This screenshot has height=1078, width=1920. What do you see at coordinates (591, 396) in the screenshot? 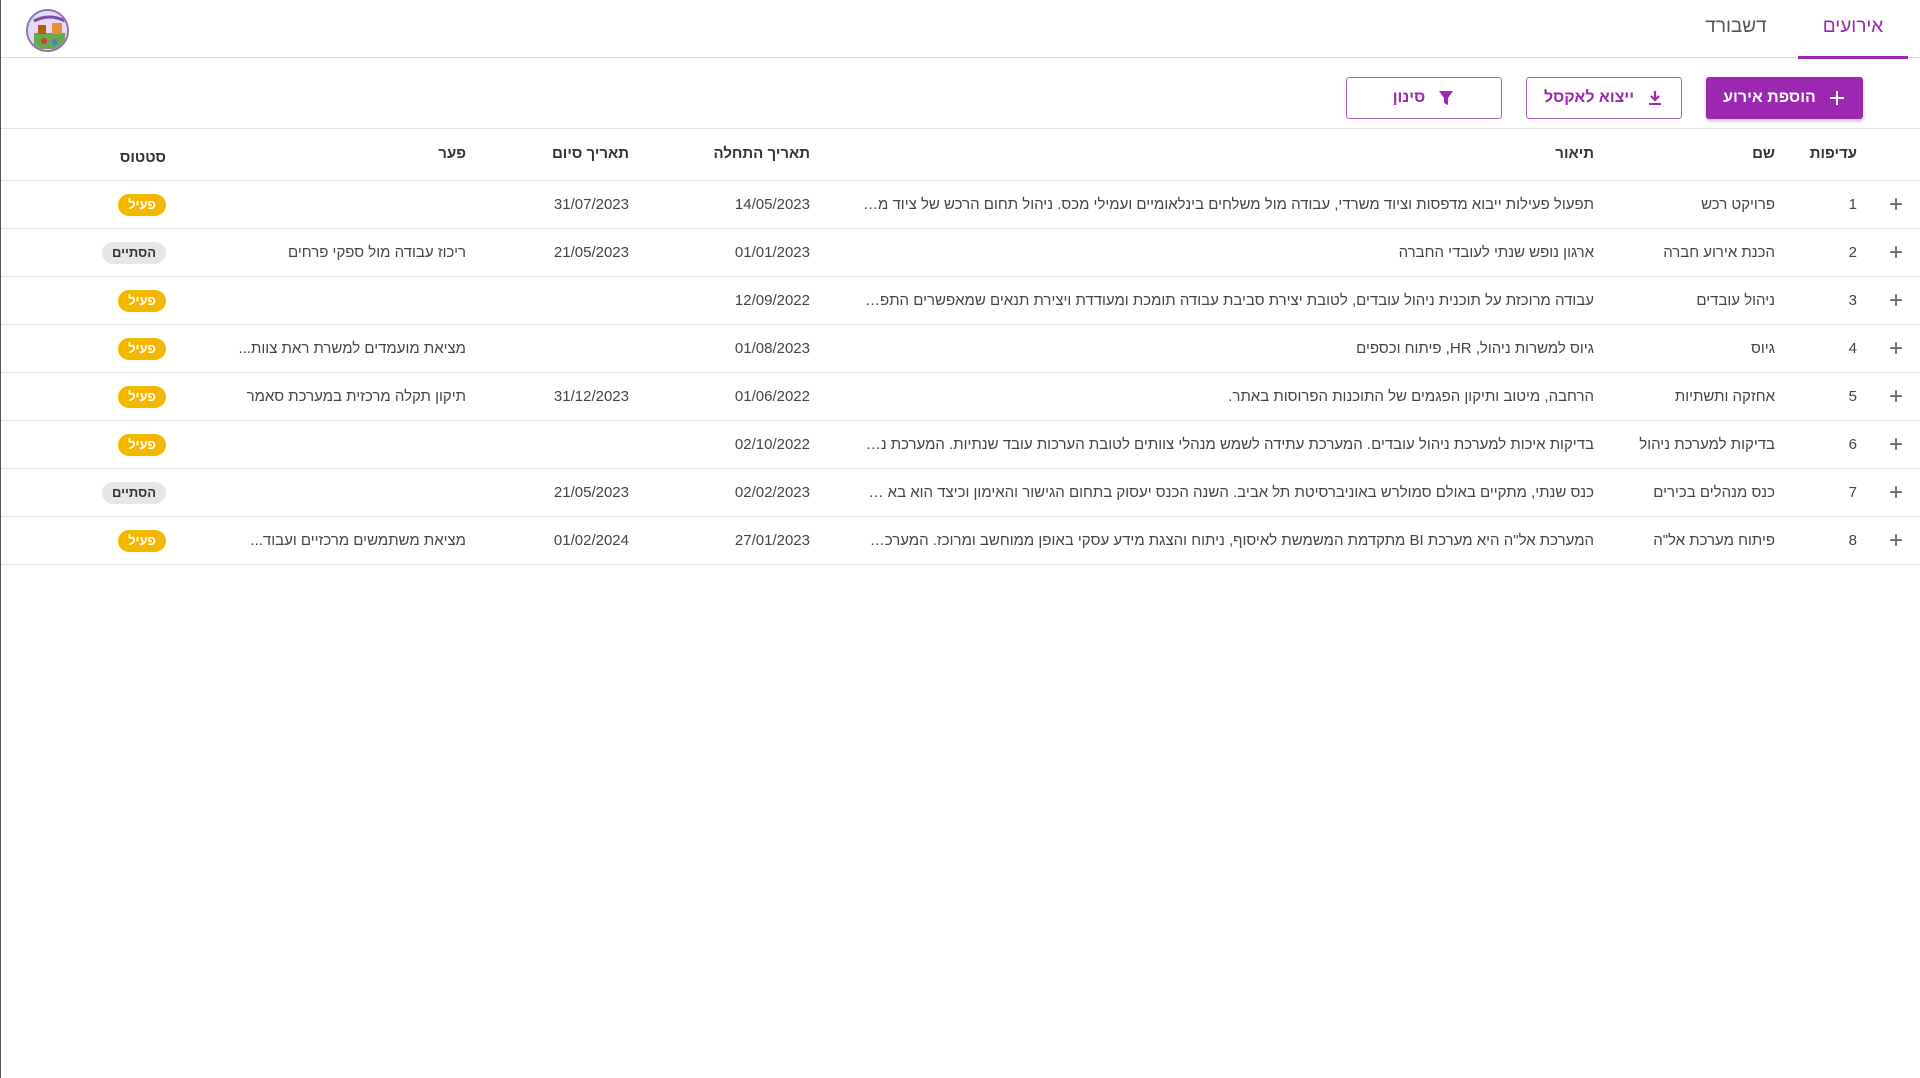
I see `cell-end-date: 31/12/2023` at bounding box center [591, 396].